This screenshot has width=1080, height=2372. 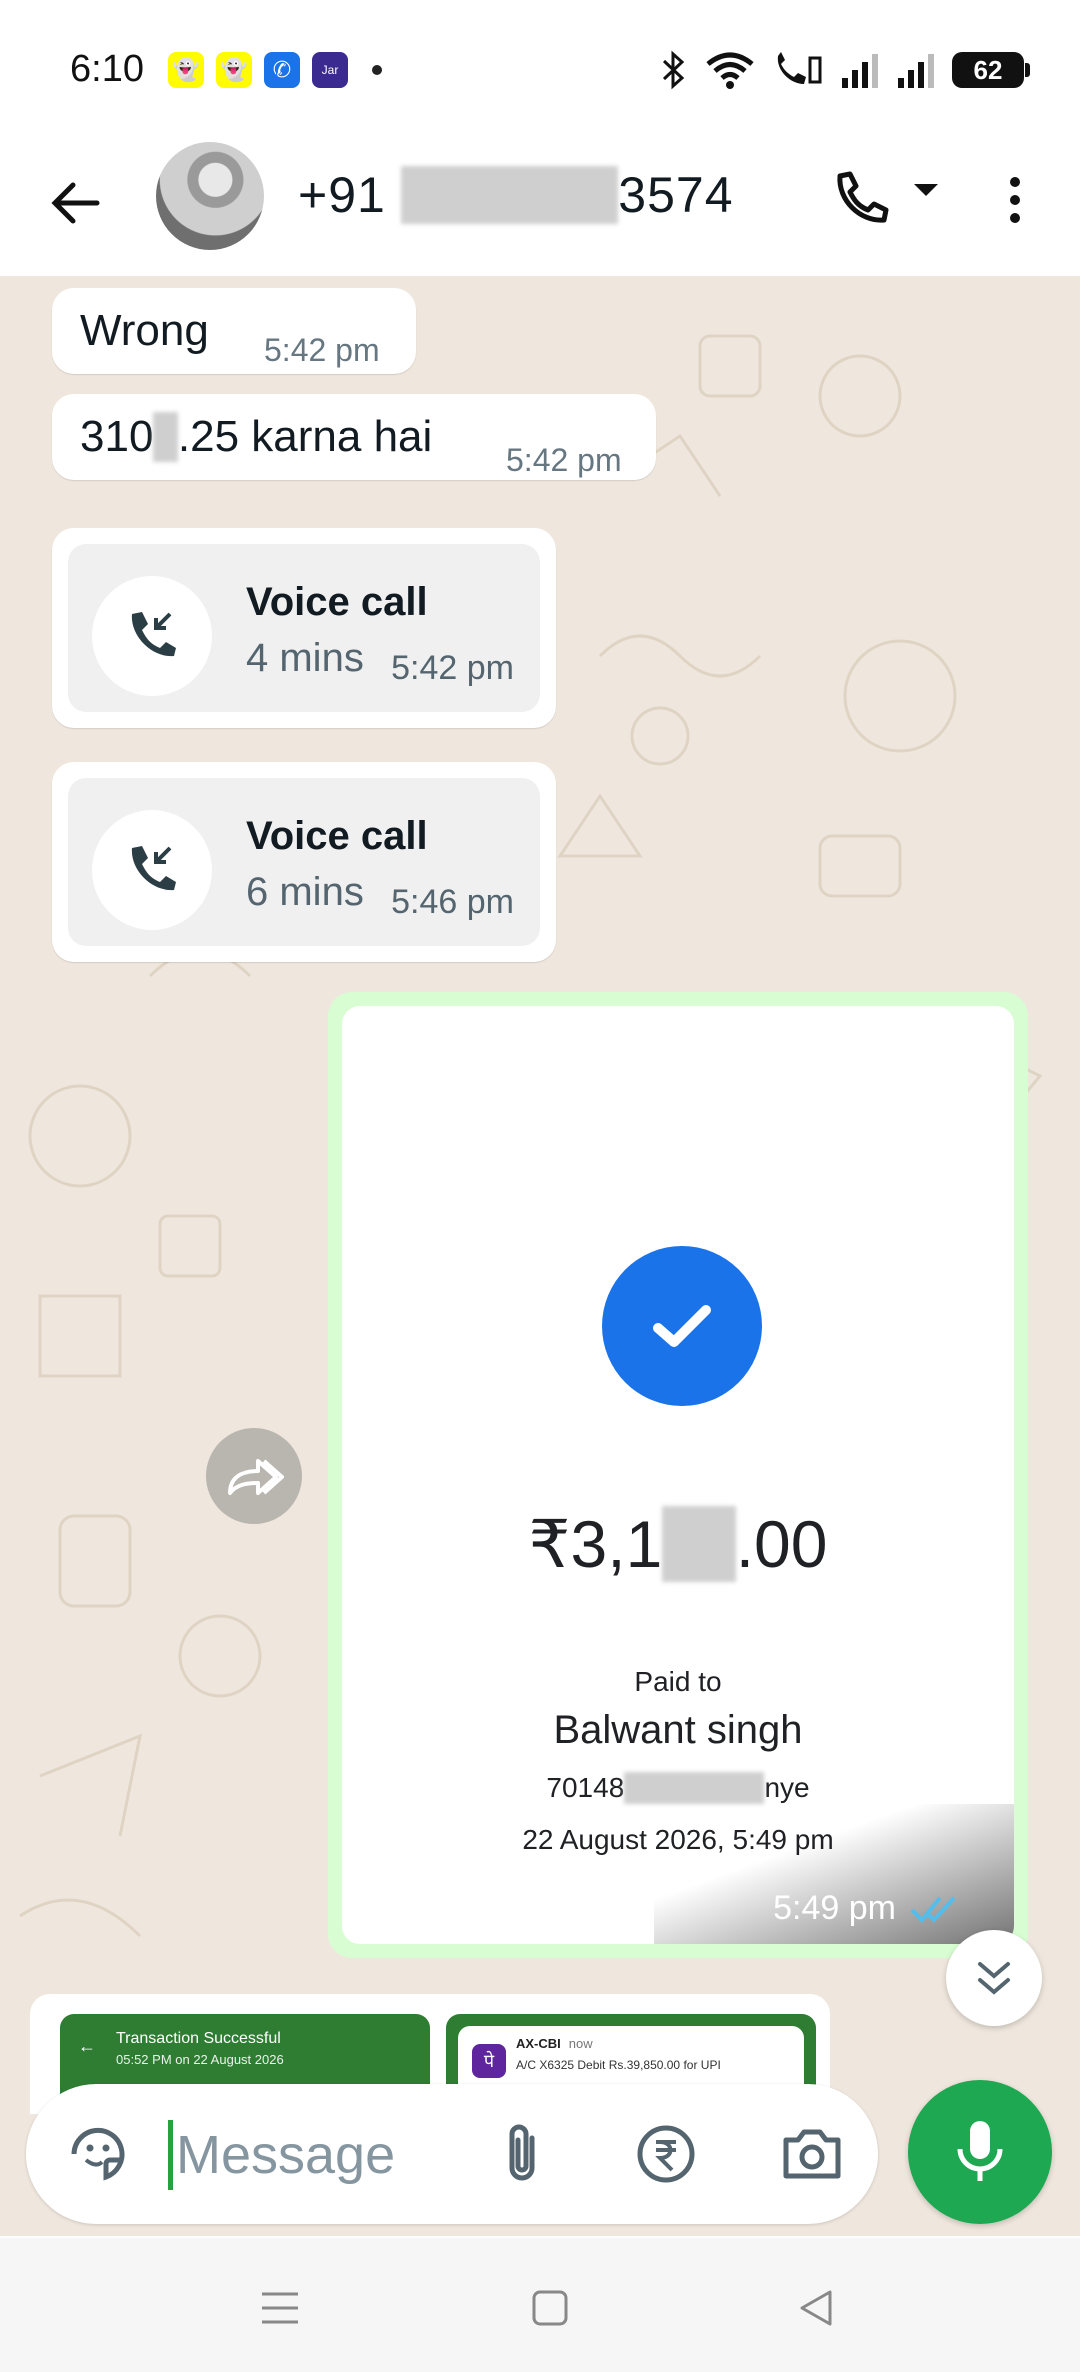 What do you see at coordinates (200, 2059) in the screenshot?
I see `preview-subtitle: 05:52 PM on 22 August 2026` at bounding box center [200, 2059].